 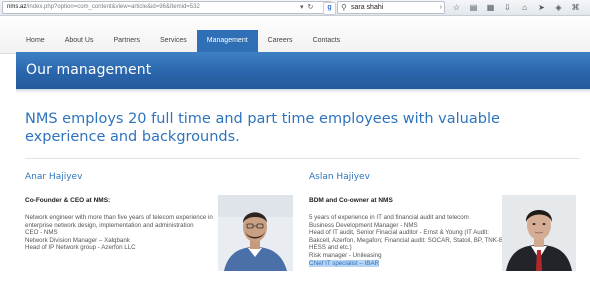 I want to click on toolbar-icons: ☆ ▤ ▦ ⇩ ⌂ ➤ ◈ ⌘ ≡, so click(x=521, y=7).